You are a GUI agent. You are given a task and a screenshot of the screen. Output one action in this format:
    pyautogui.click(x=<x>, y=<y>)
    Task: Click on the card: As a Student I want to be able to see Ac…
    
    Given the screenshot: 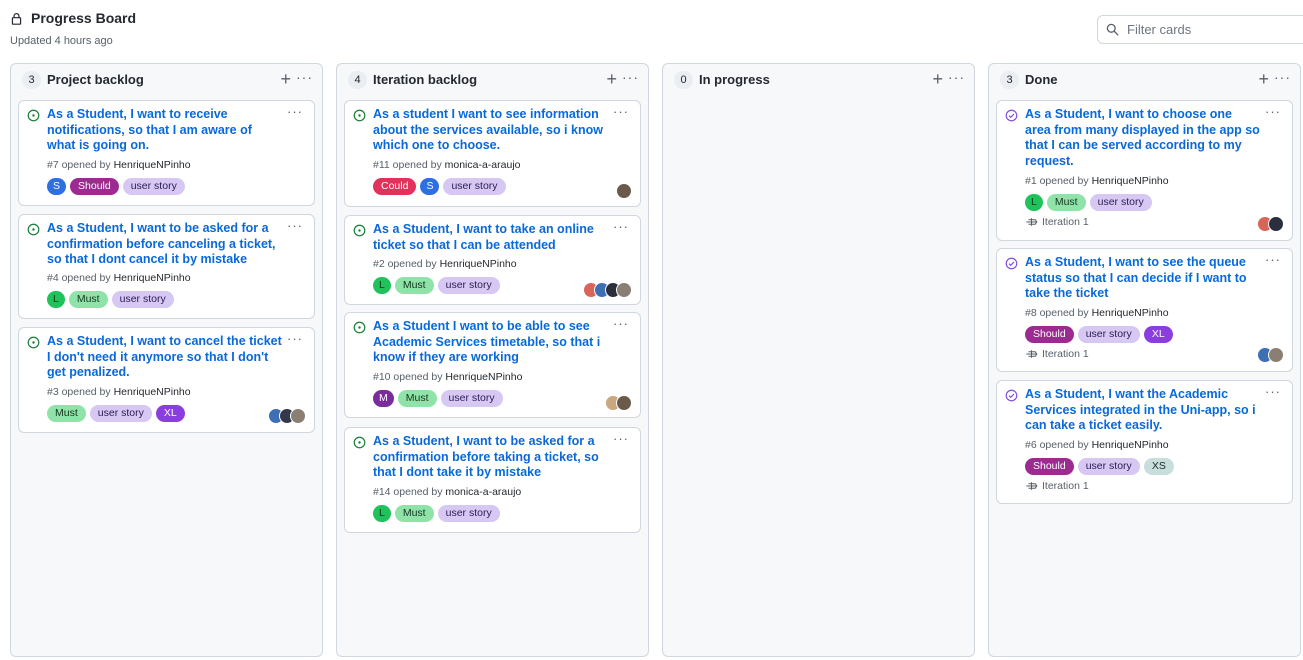 What is the action you would take?
    pyautogui.click(x=492, y=365)
    